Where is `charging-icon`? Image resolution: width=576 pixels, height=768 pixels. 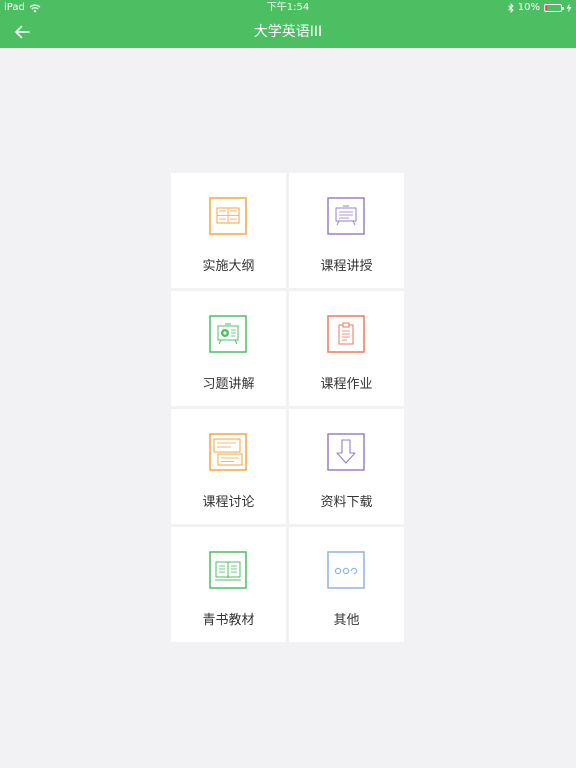 charging-icon is located at coordinates (569, 8).